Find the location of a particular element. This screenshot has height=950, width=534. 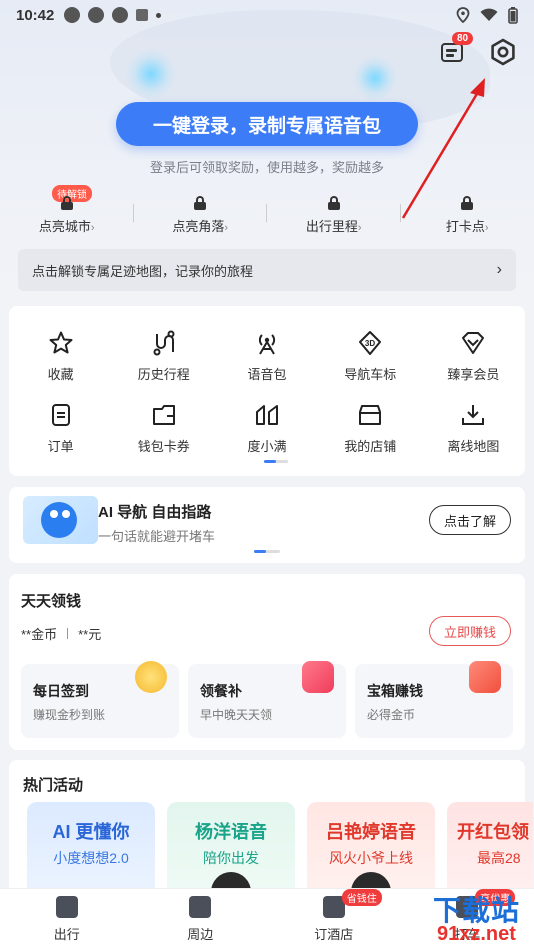

activity-item: AI 更懂你 小度想想2.0 is located at coordinates (91, 852).